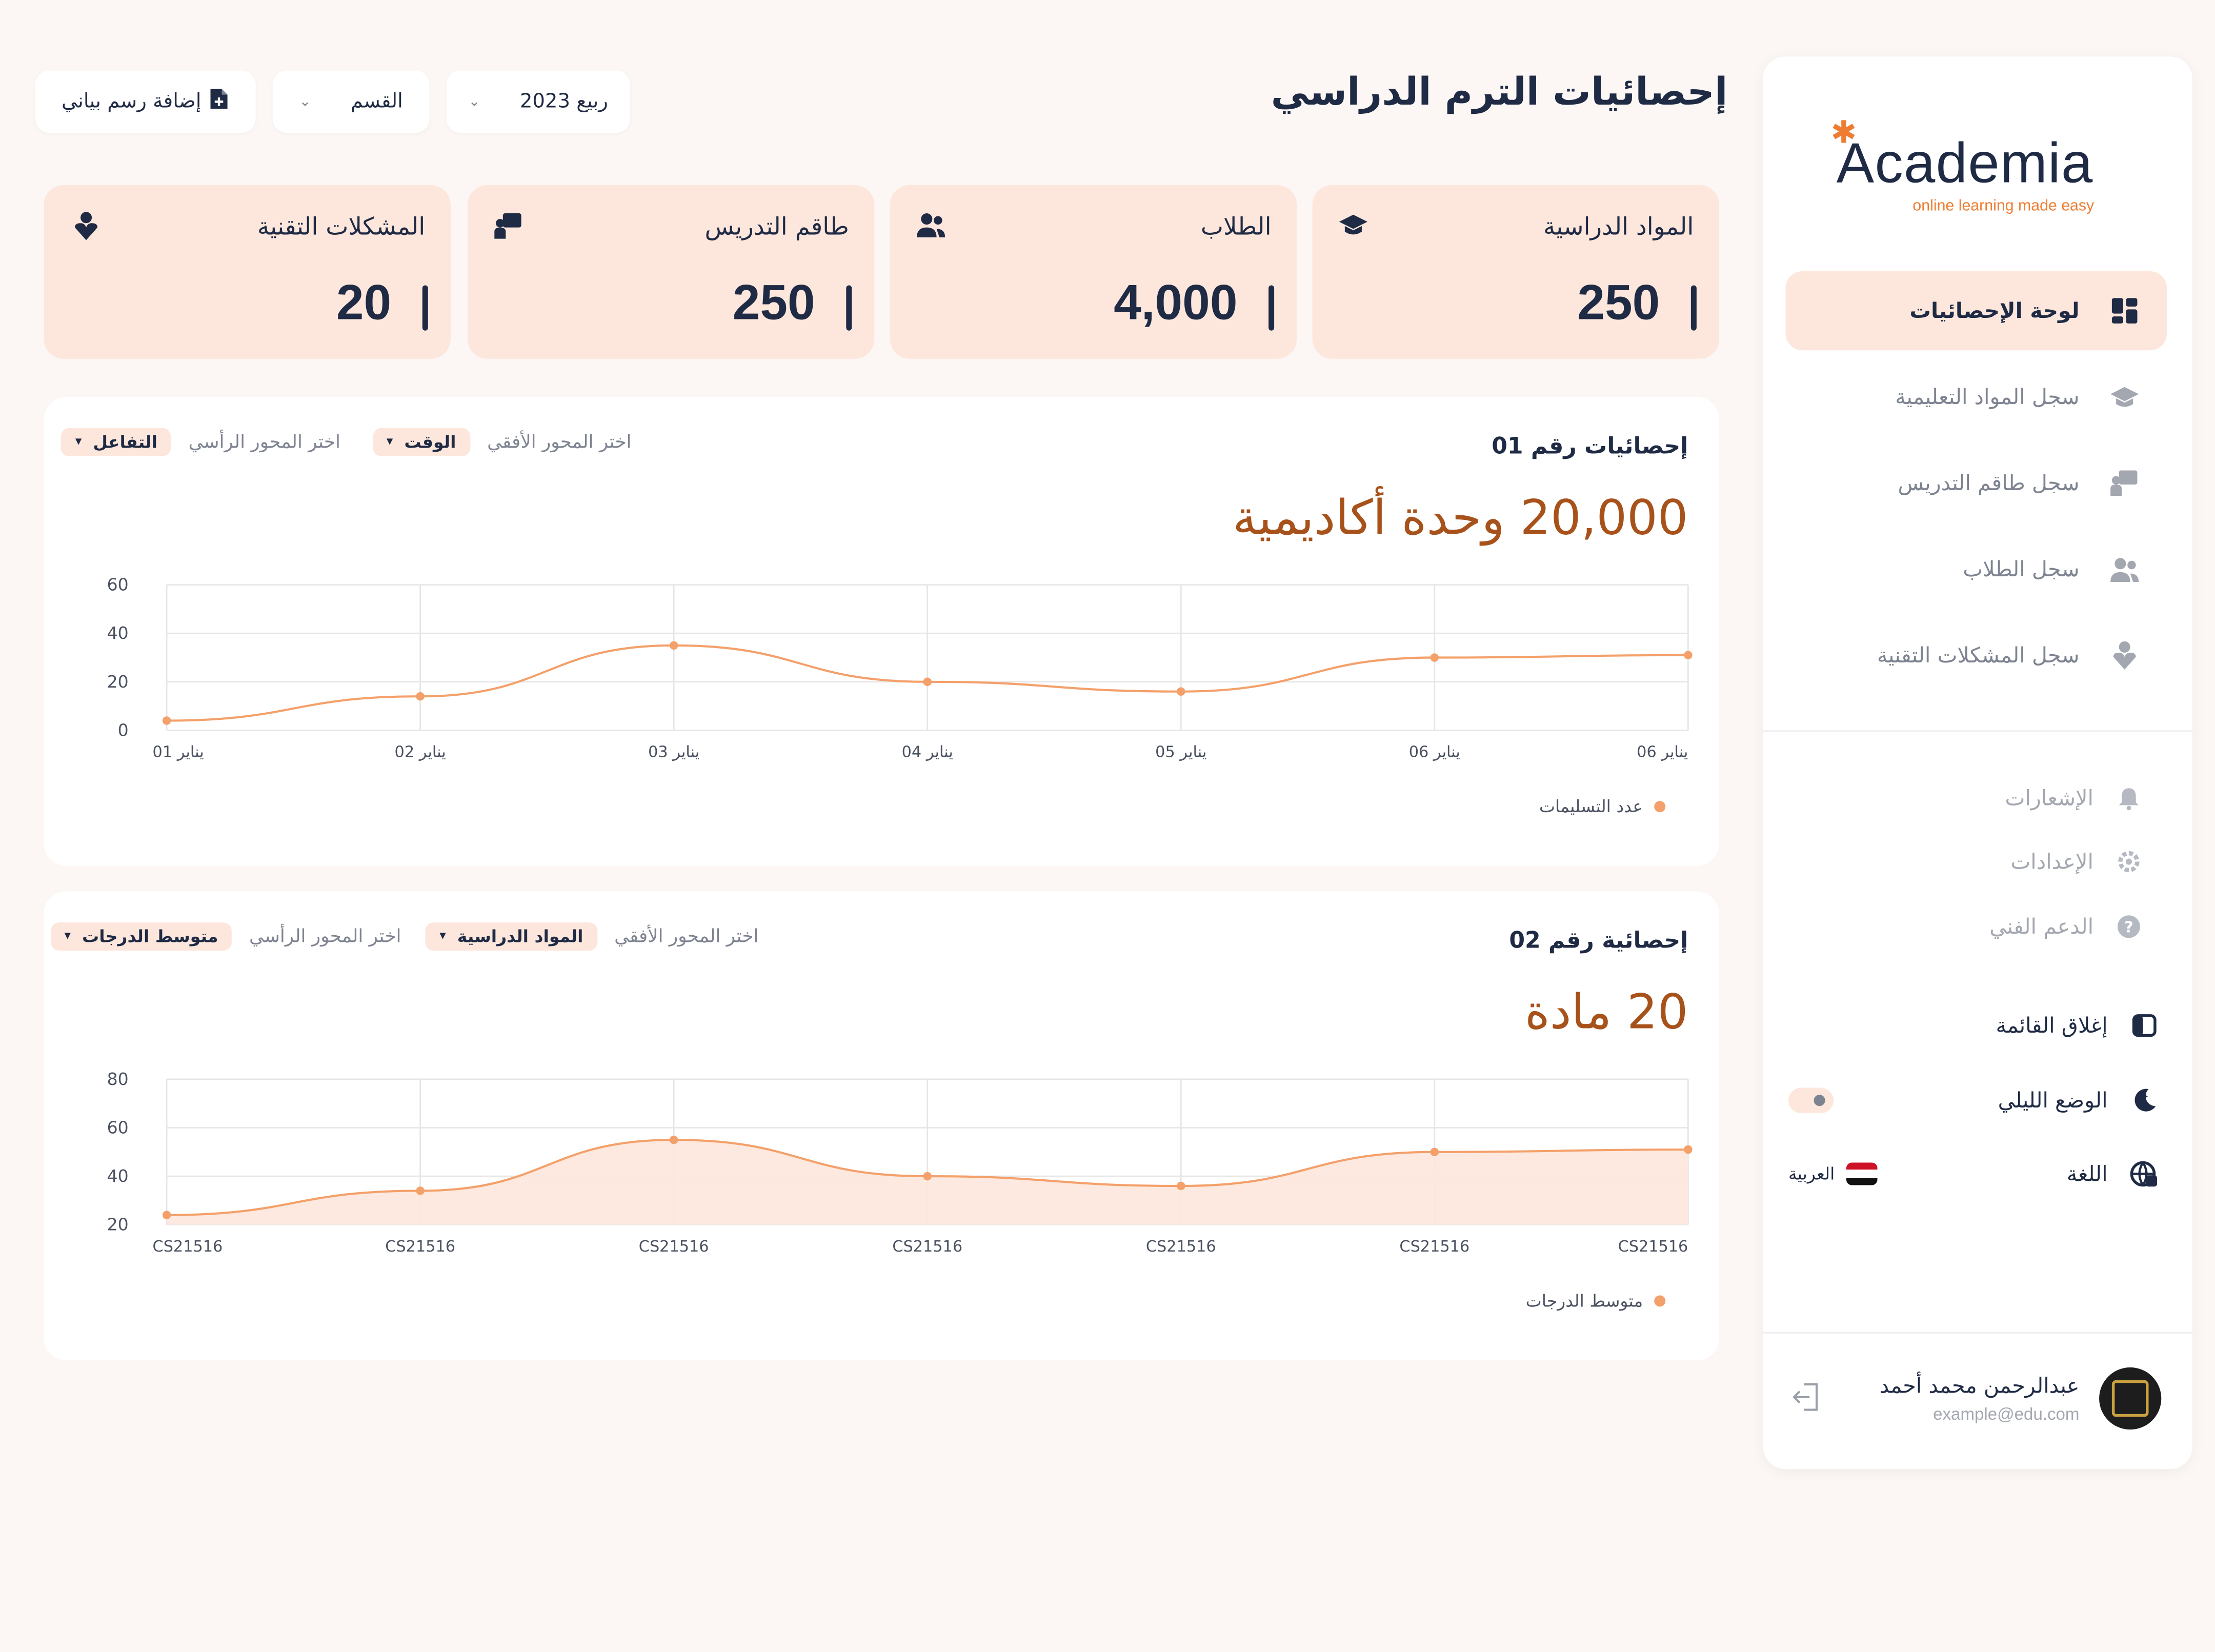 The image size is (2215, 1652). Describe the element at coordinates (2042, 927) in the screenshot. I see `sidebar-item-label: الدعم الفني` at that location.